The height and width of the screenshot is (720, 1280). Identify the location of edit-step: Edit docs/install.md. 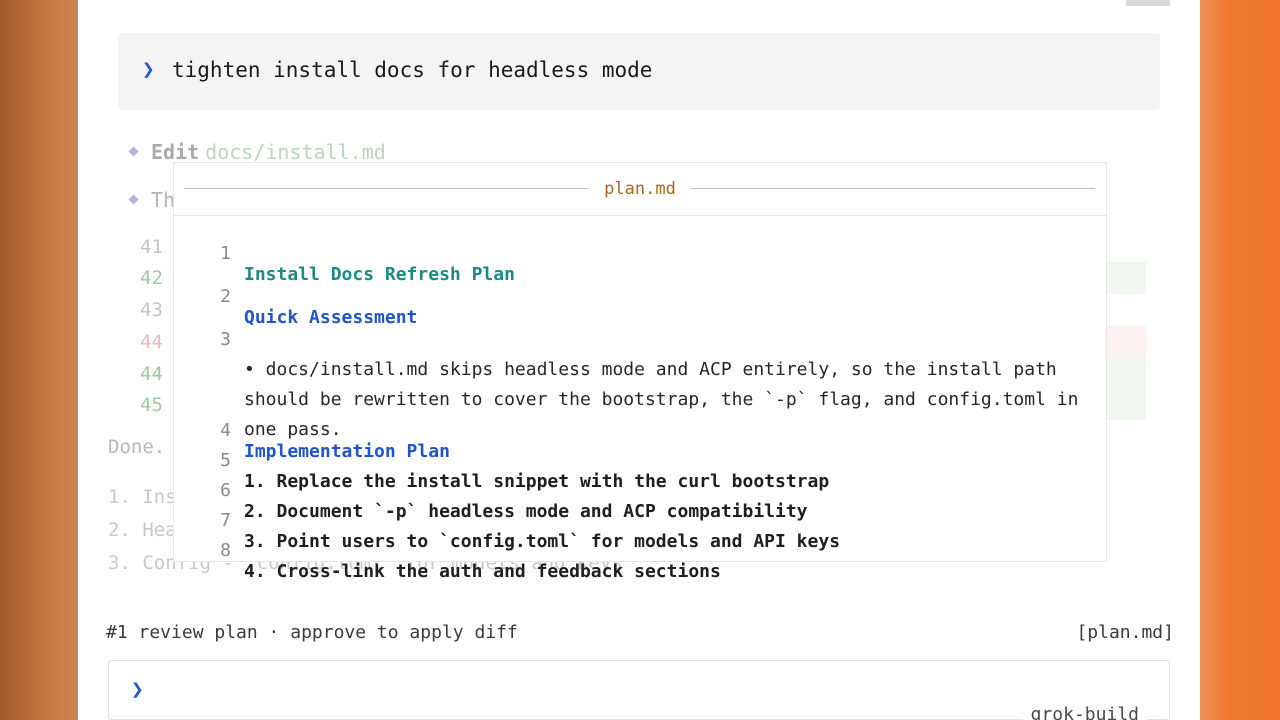
(257, 152).